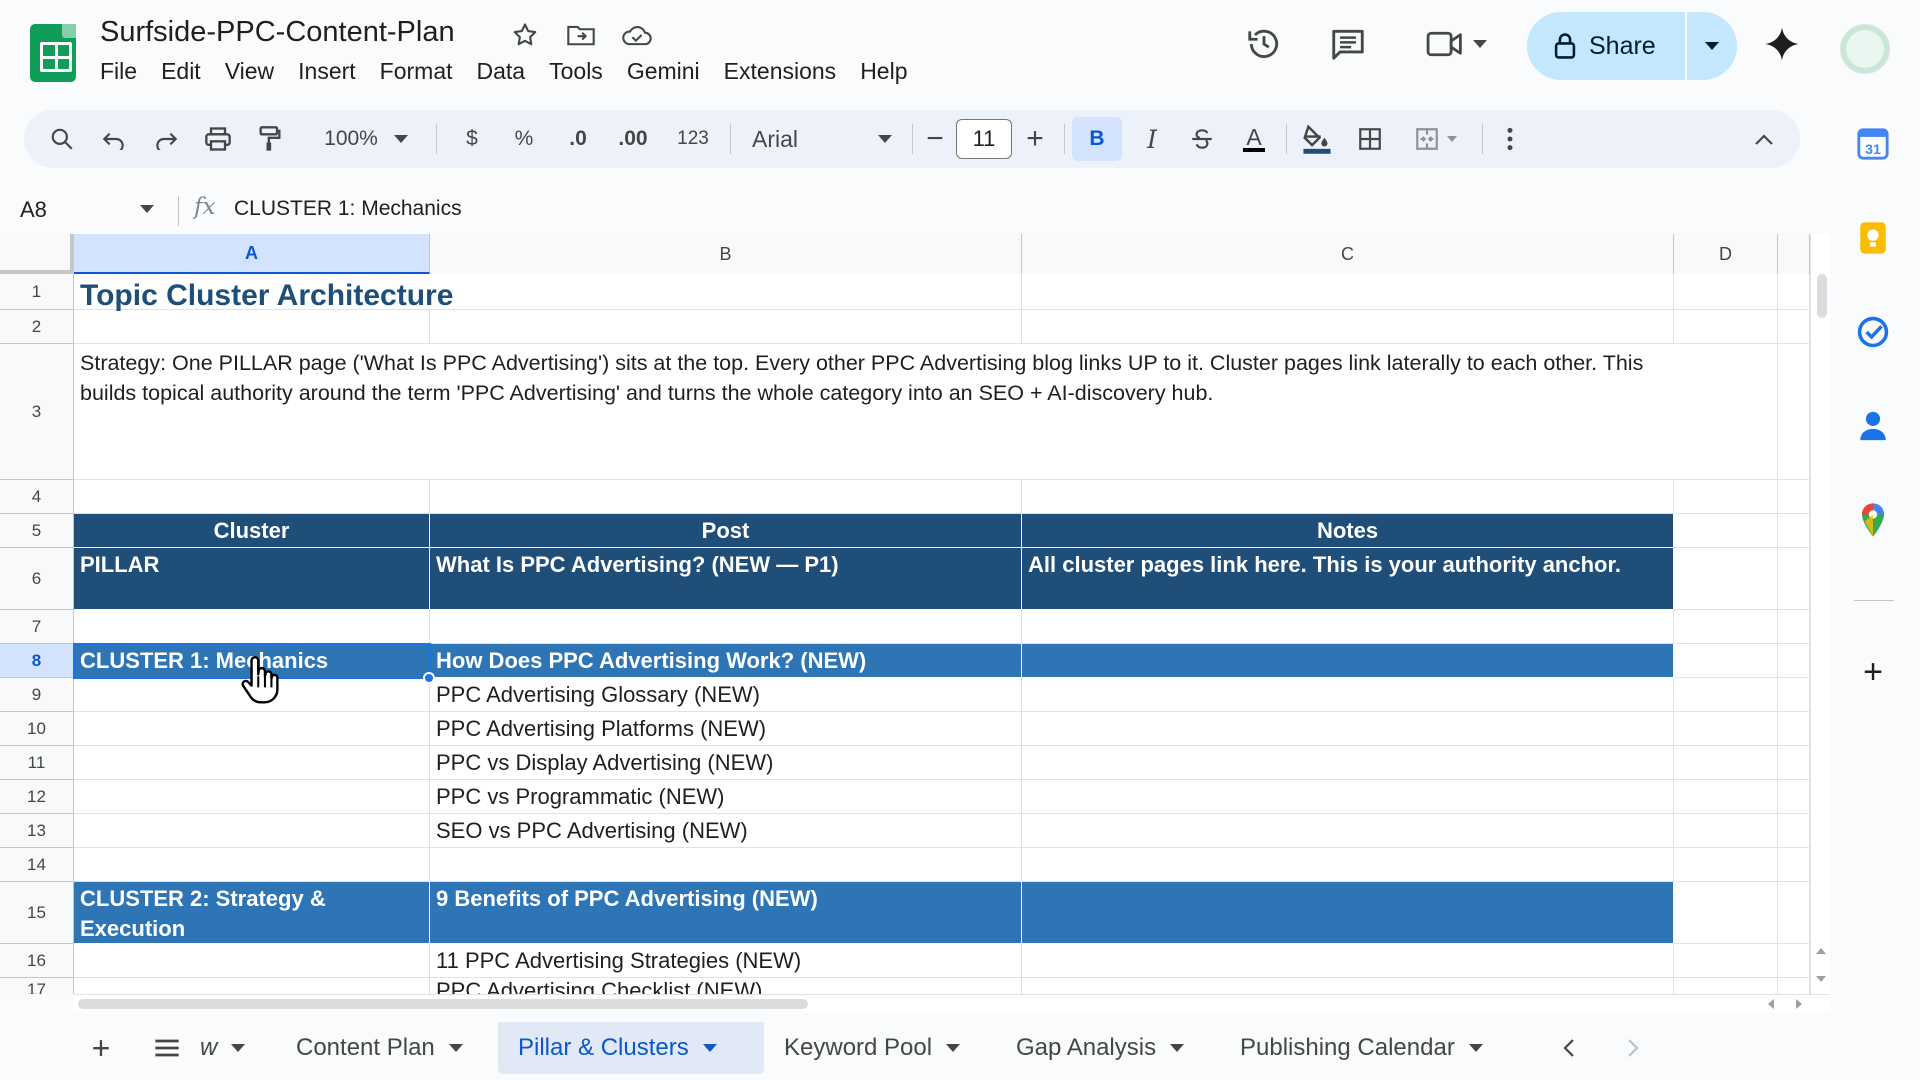 This screenshot has height=1080, width=1920. I want to click on scroll-up-icon, so click(1821, 951).